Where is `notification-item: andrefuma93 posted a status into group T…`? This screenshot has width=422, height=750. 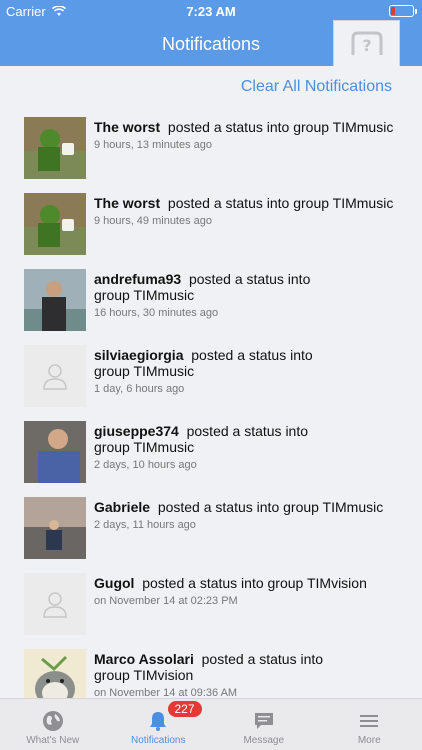
notification-item: andrefuma93 posted a status into group T… is located at coordinates (211, 298).